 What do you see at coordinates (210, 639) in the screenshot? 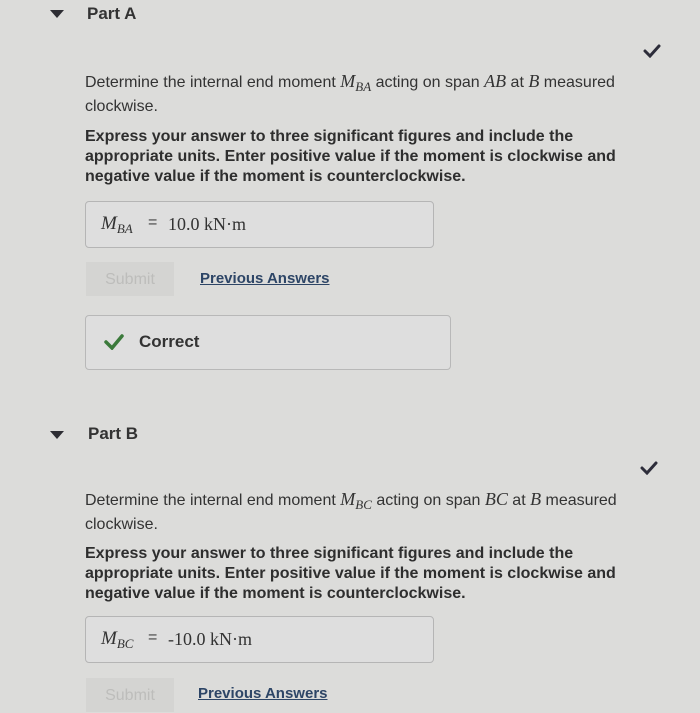
I see `answer-value: -10.0 kN·m` at bounding box center [210, 639].